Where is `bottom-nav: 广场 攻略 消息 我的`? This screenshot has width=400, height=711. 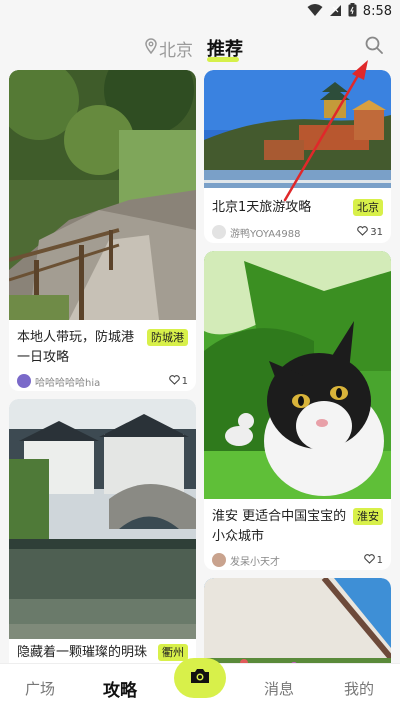 bottom-nav: 广场 攻略 消息 我的 is located at coordinates (200, 684).